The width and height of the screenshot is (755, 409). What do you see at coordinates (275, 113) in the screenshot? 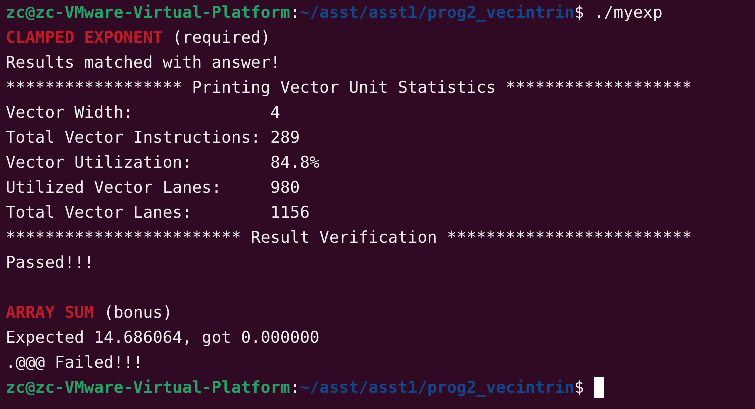
I see `stat-value: 4` at bounding box center [275, 113].